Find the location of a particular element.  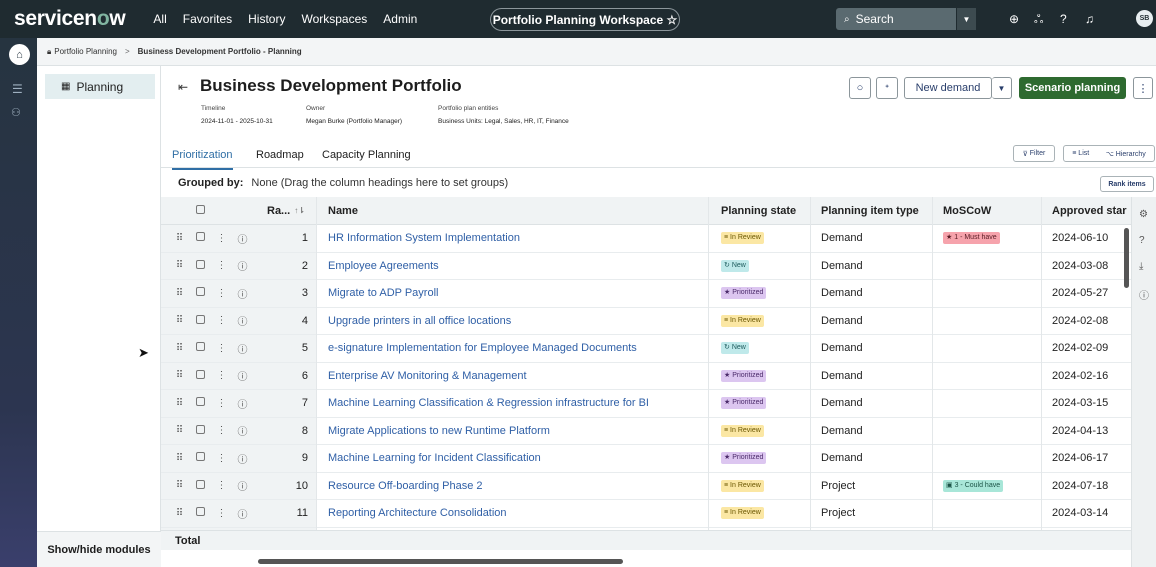

column-header-name: Name is located at coordinates (518, 210).